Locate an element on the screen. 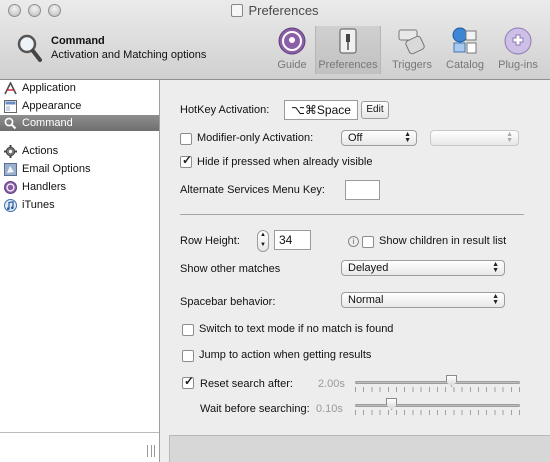  hide-if-pressed-checkbox is located at coordinates (186, 160).